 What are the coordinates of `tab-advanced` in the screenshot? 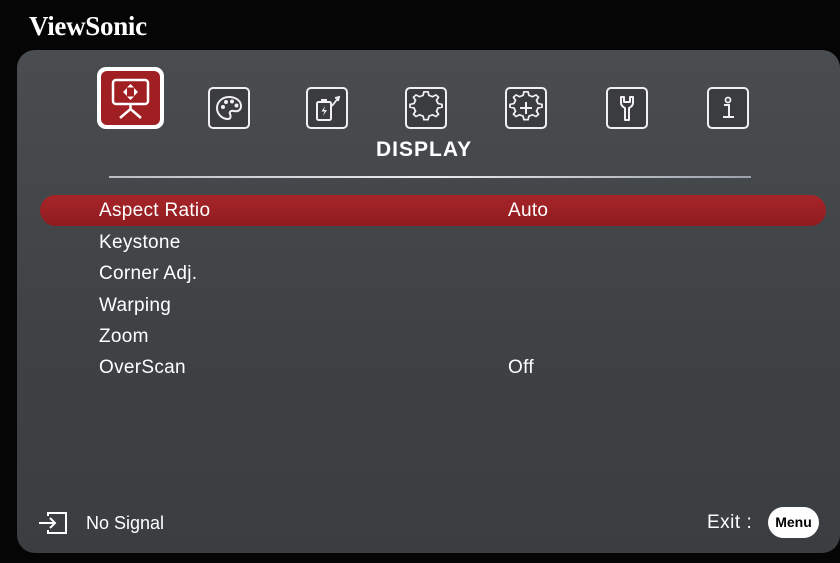 It's located at (526, 108).